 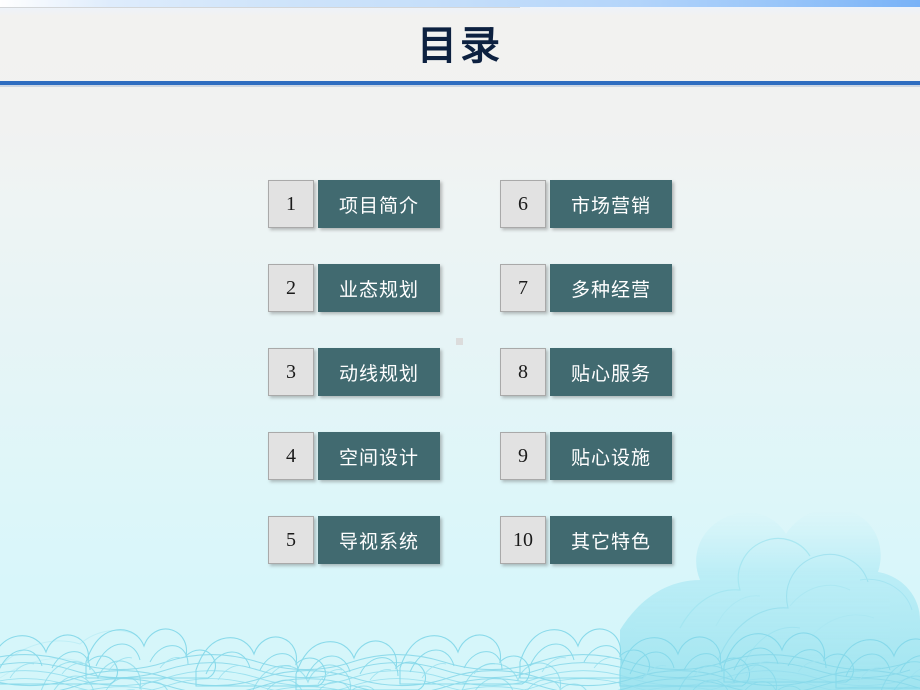 I want to click on contents-number-2: 2, so click(x=291, y=288).